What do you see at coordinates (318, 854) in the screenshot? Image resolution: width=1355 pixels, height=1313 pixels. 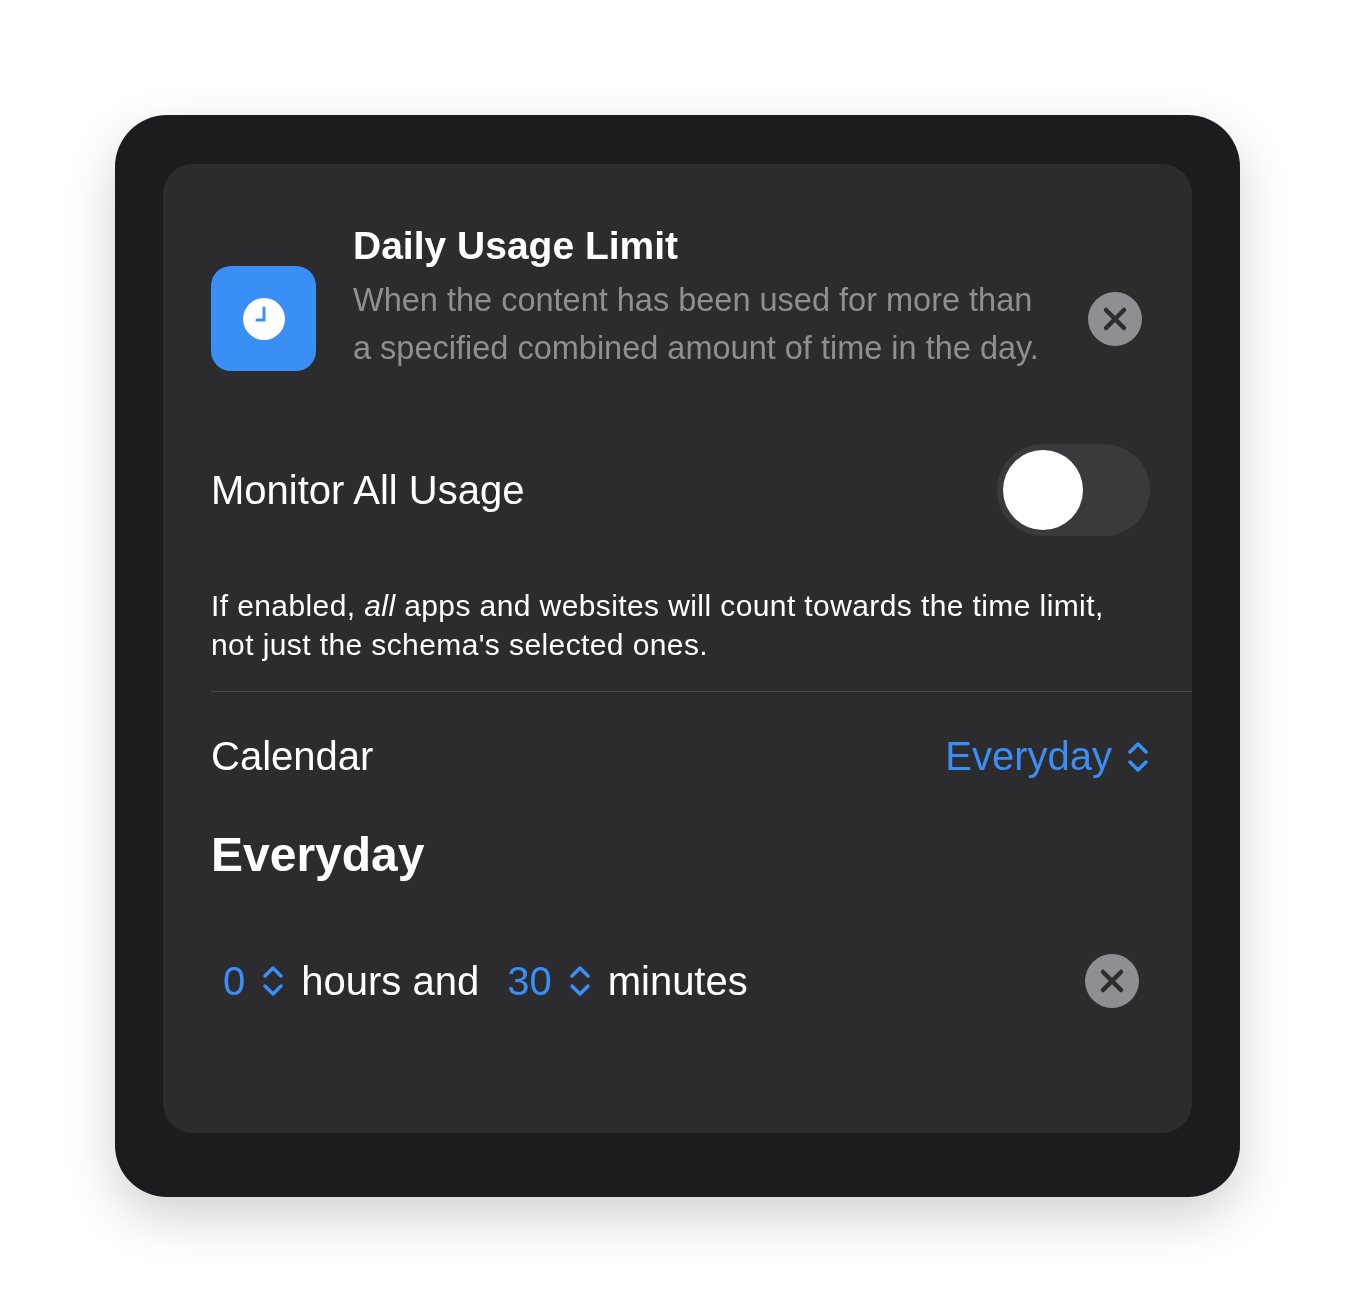 I see `schedule-title: Everyday` at bounding box center [318, 854].